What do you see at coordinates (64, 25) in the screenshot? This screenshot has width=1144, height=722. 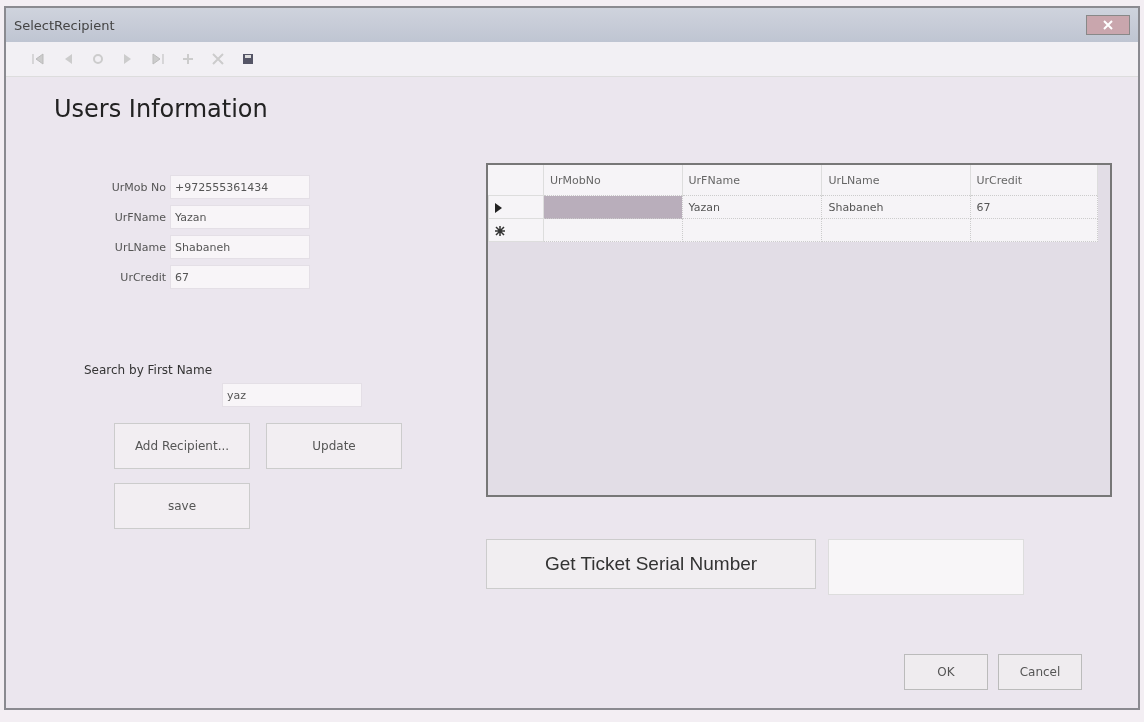 I see `window-title: SelectRecipient` at bounding box center [64, 25].